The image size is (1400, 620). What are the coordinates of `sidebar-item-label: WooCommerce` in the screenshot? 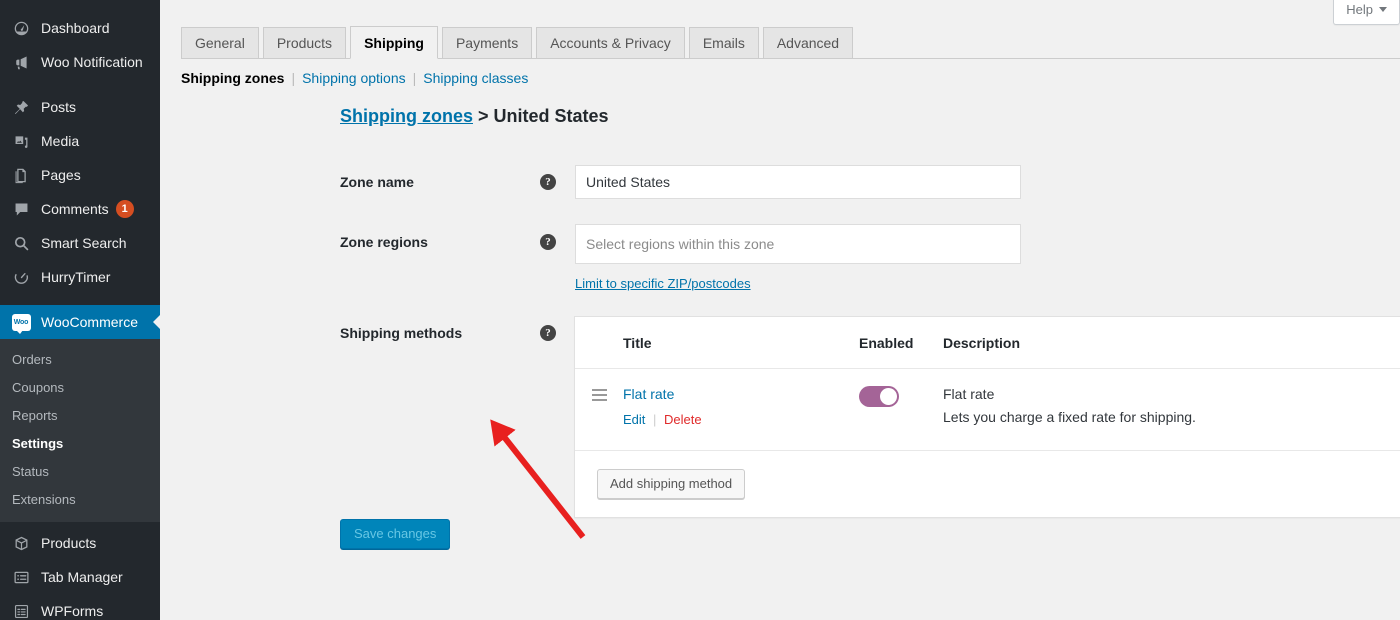 It's located at (89, 322).